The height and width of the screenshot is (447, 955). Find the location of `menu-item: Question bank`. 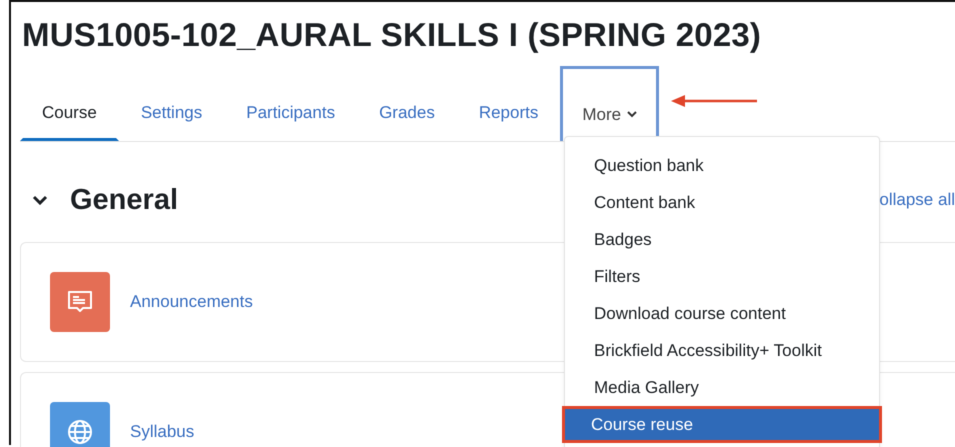

menu-item: Question bank is located at coordinates (722, 165).